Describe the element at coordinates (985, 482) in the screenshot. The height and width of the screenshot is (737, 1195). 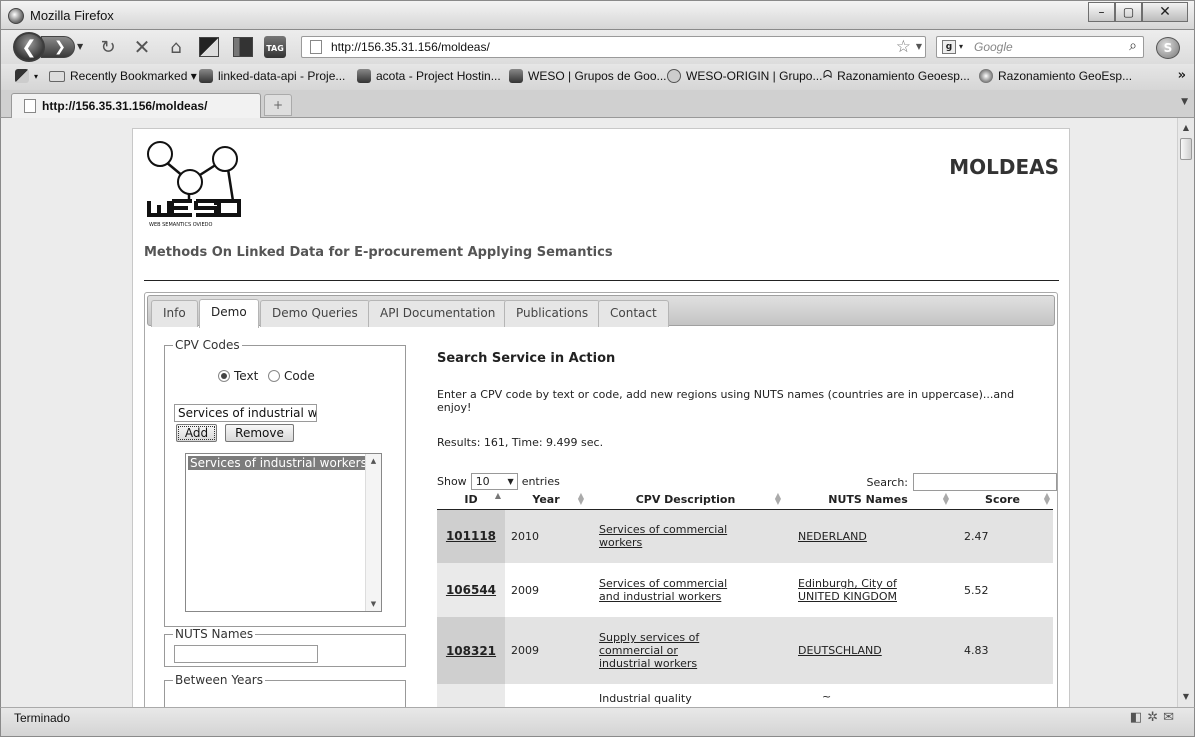
I see `table-search-input` at that location.